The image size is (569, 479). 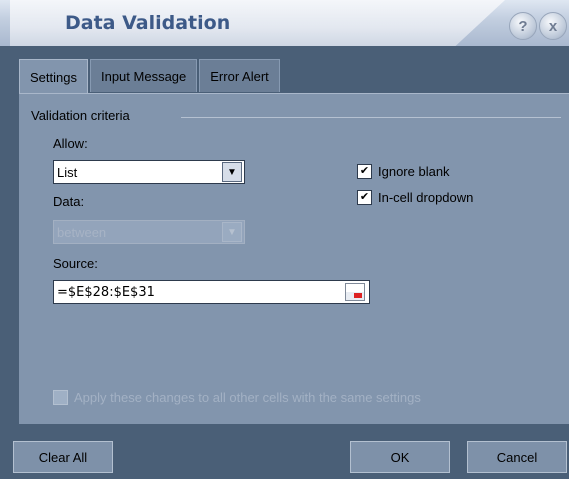 What do you see at coordinates (63, 457) in the screenshot?
I see `clear-all-button: Clear All` at bounding box center [63, 457].